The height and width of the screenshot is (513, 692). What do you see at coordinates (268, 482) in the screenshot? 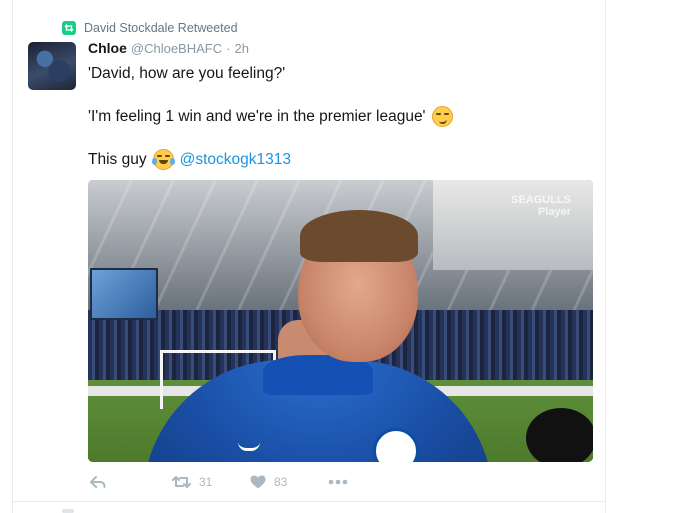
I see `like-button: 83` at bounding box center [268, 482].